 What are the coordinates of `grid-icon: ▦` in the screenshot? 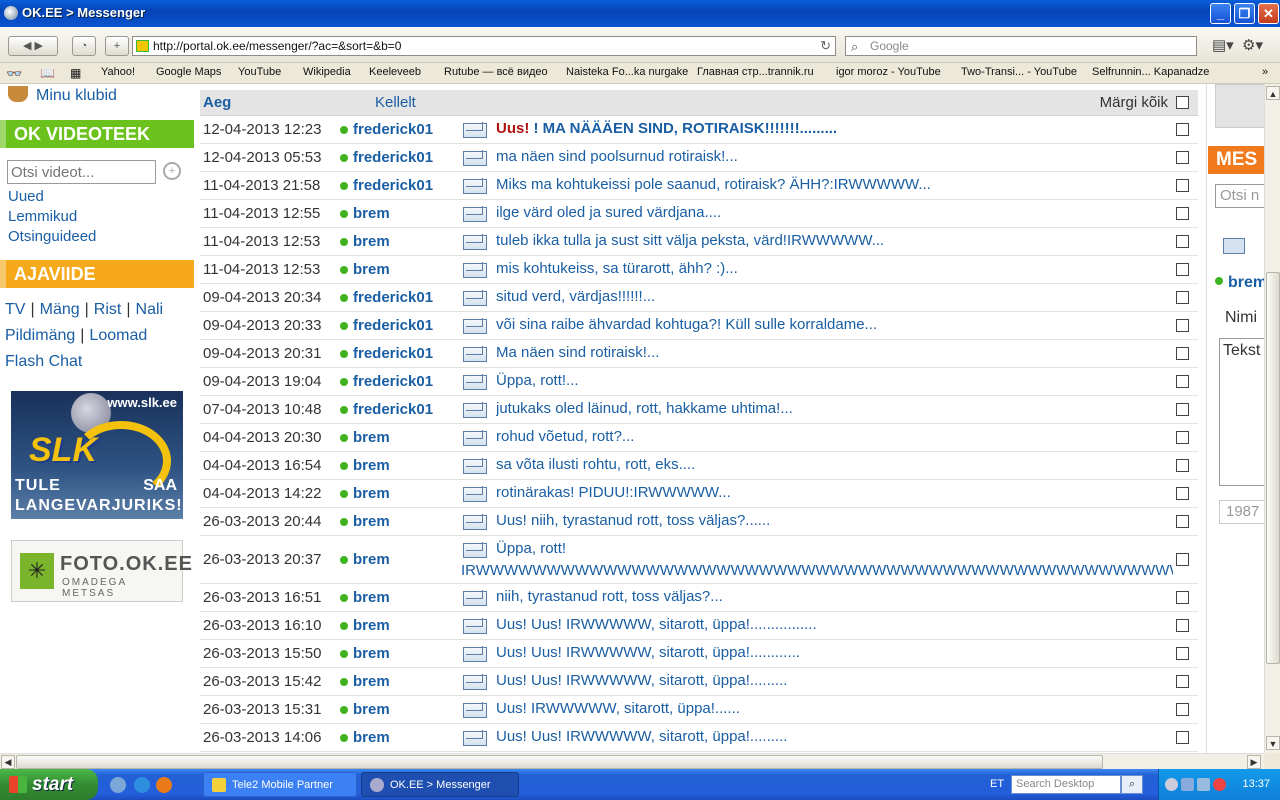 It's located at (75, 73).